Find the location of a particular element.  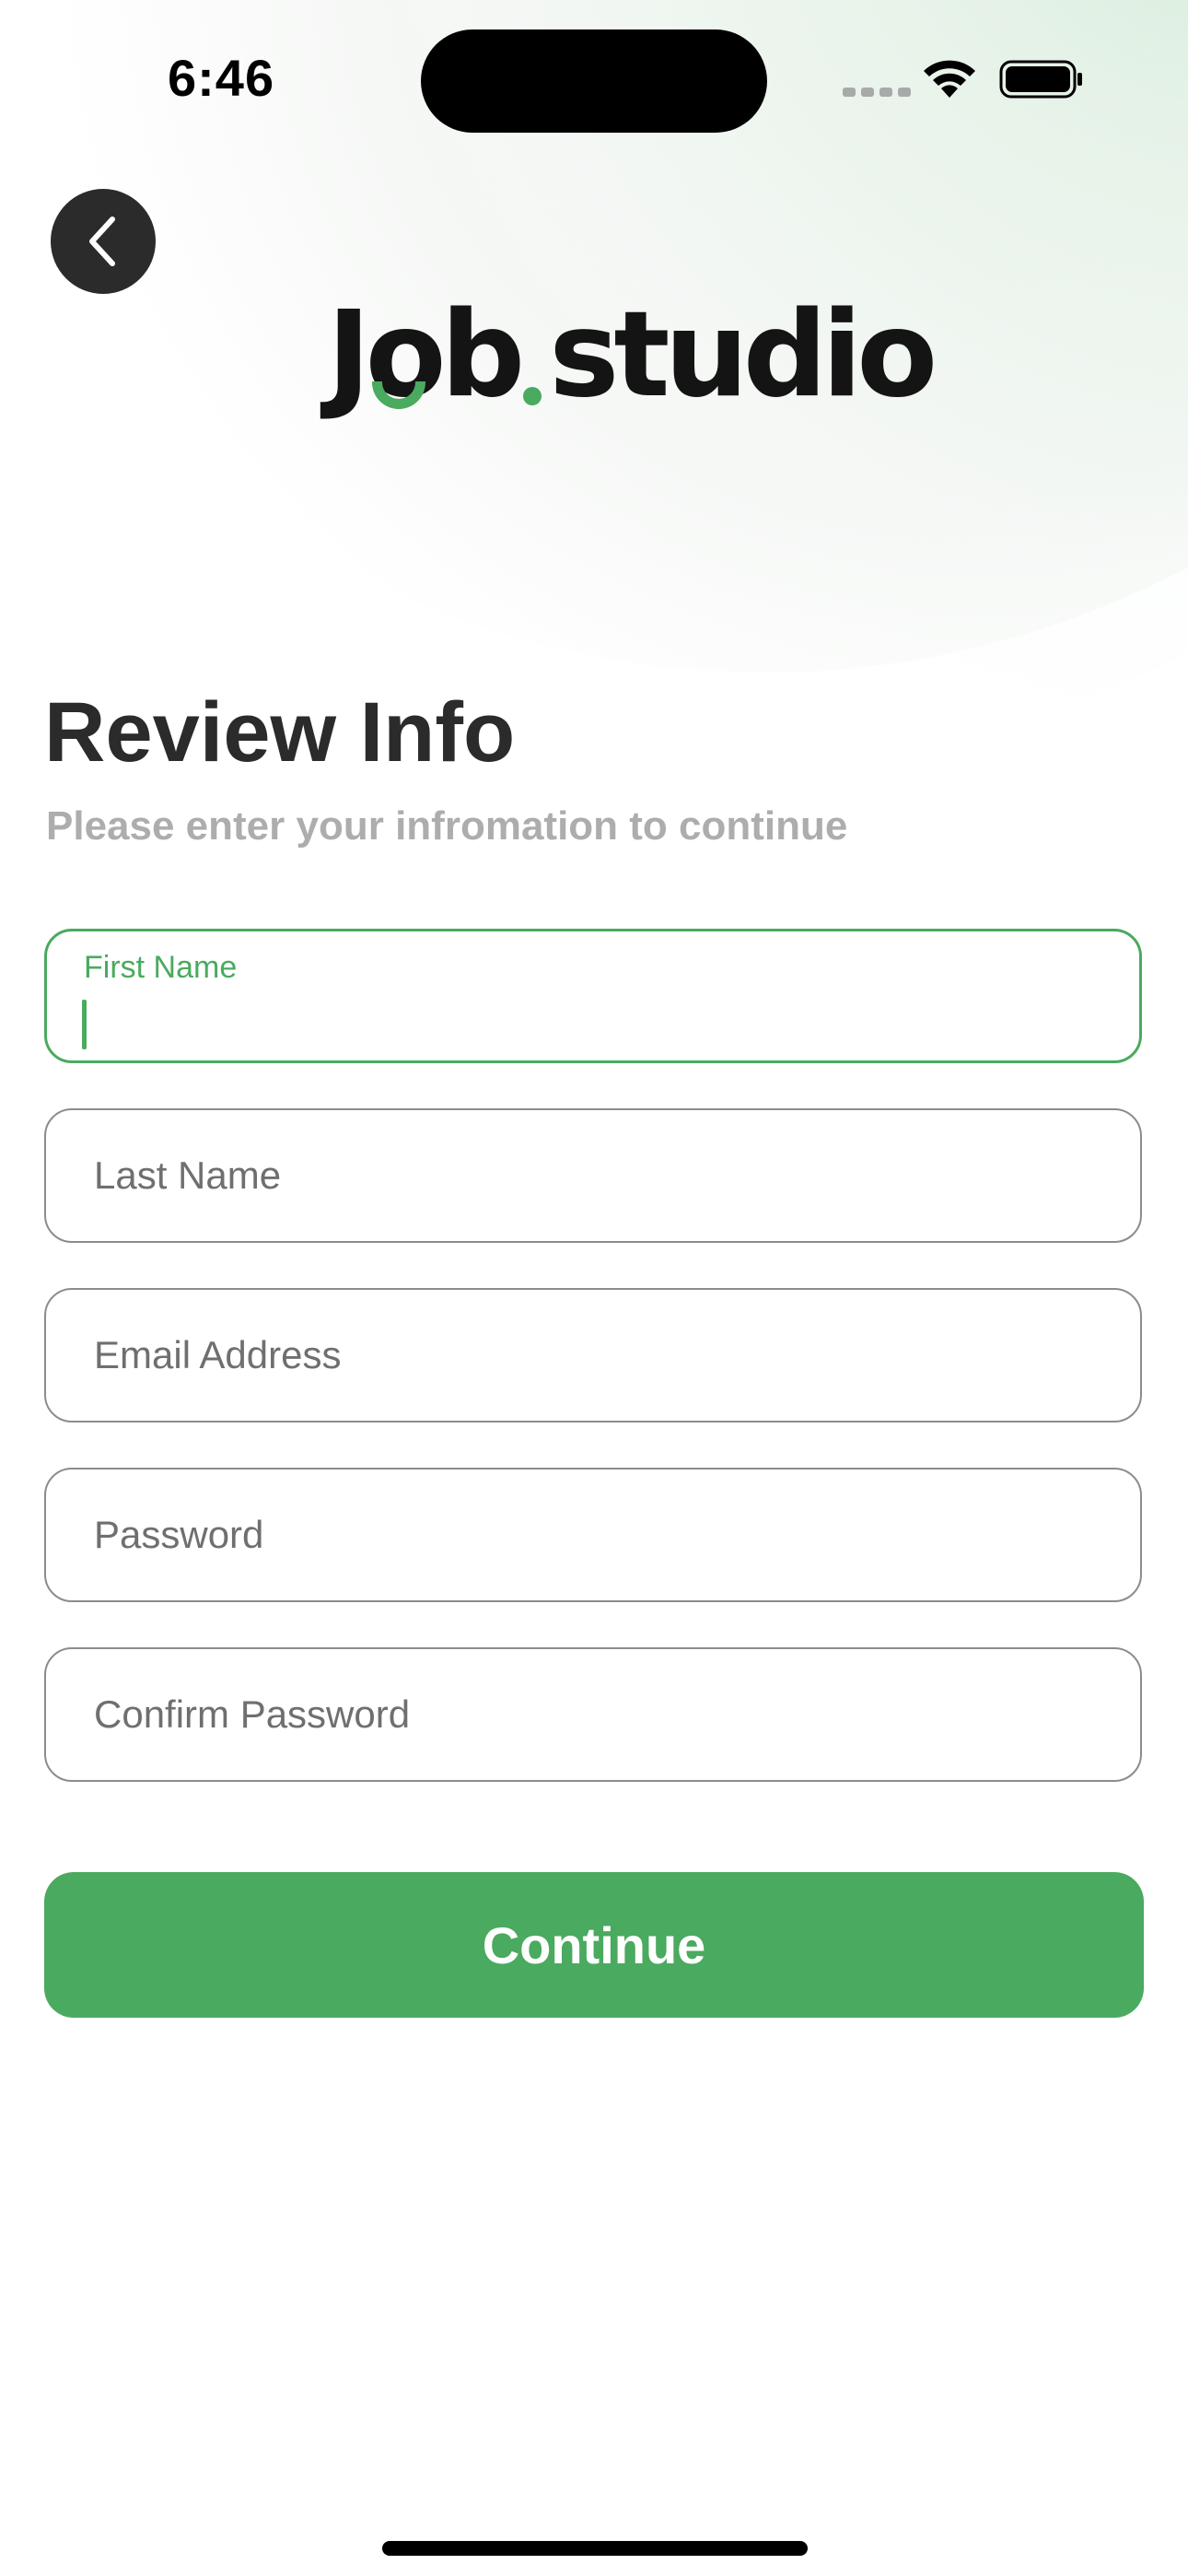

email-field-container is located at coordinates (593, 1355).